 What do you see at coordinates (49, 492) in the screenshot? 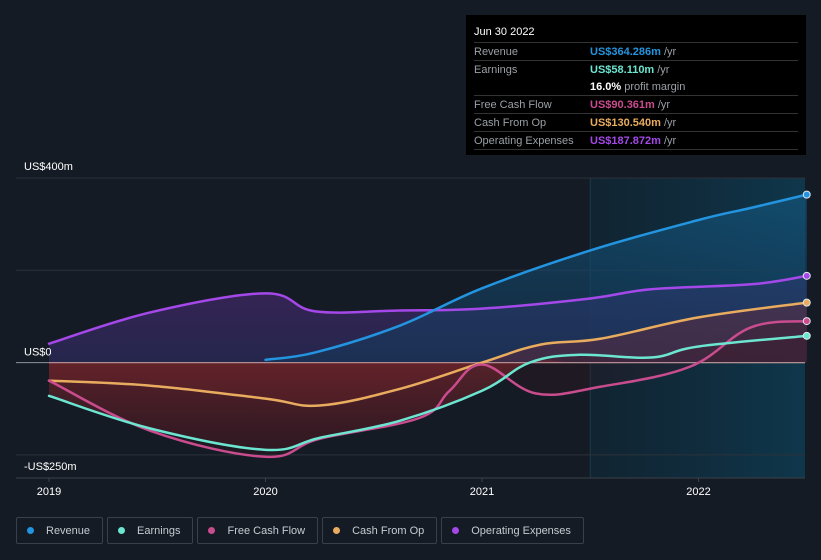
I see `x-tick-label: 2019` at bounding box center [49, 492].